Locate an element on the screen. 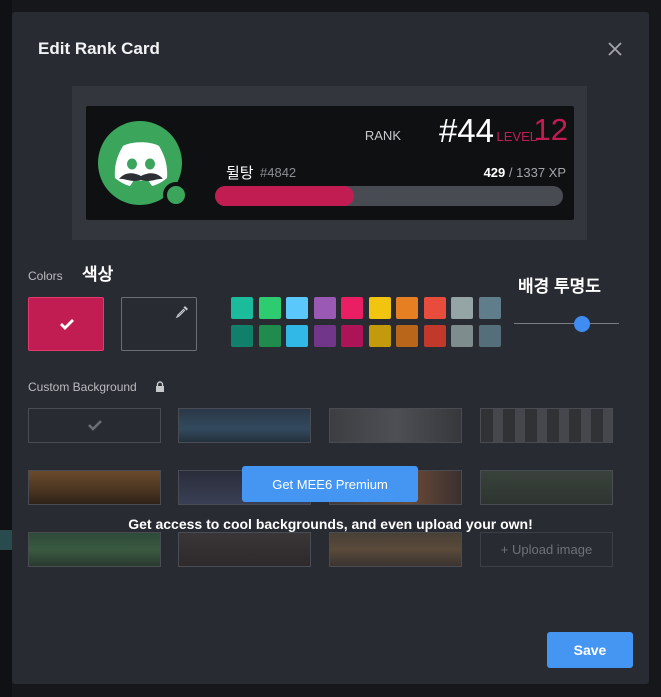 The width and height of the screenshot is (661, 697). lock-icon is located at coordinates (160, 386).